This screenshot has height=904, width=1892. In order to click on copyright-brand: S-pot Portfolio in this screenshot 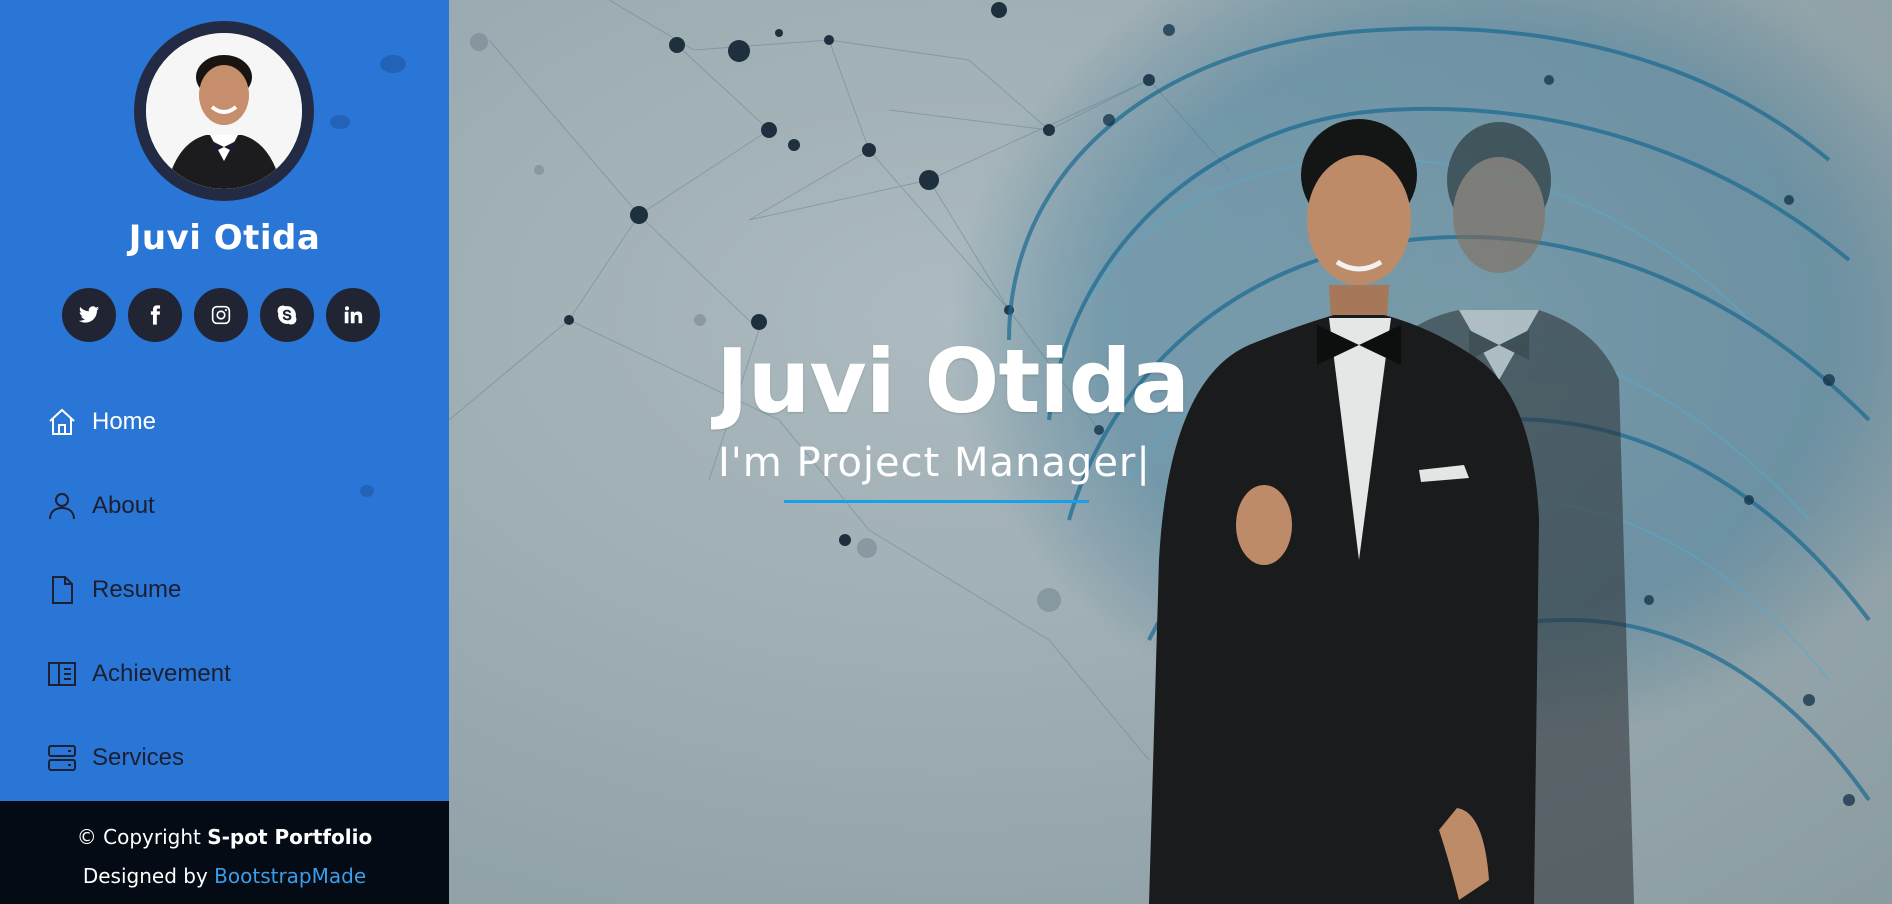, I will do `click(290, 837)`.